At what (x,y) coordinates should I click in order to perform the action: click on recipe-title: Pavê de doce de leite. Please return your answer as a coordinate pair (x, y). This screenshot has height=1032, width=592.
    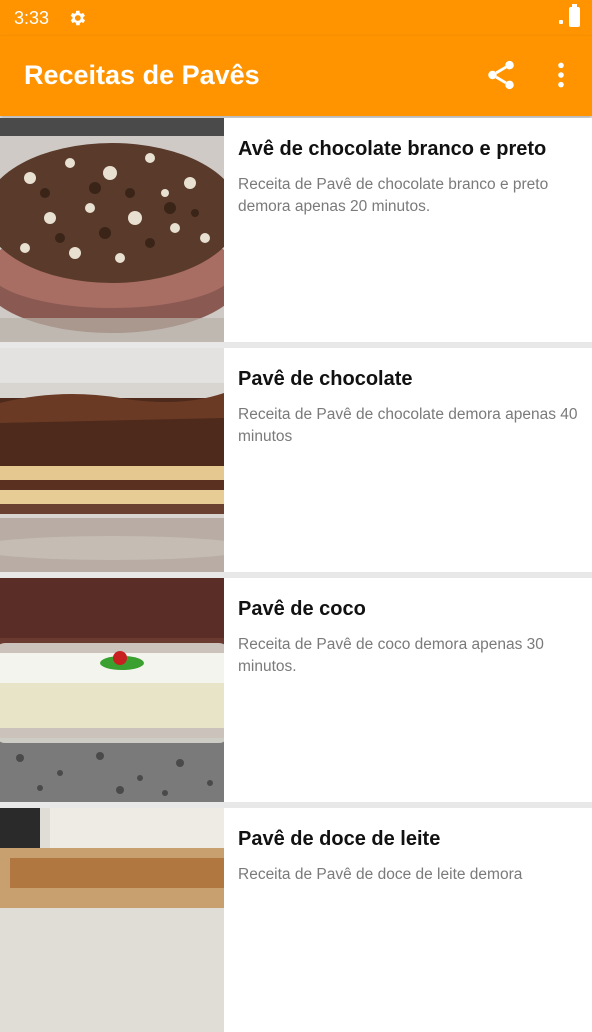
    Looking at the image, I should click on (339, 839).